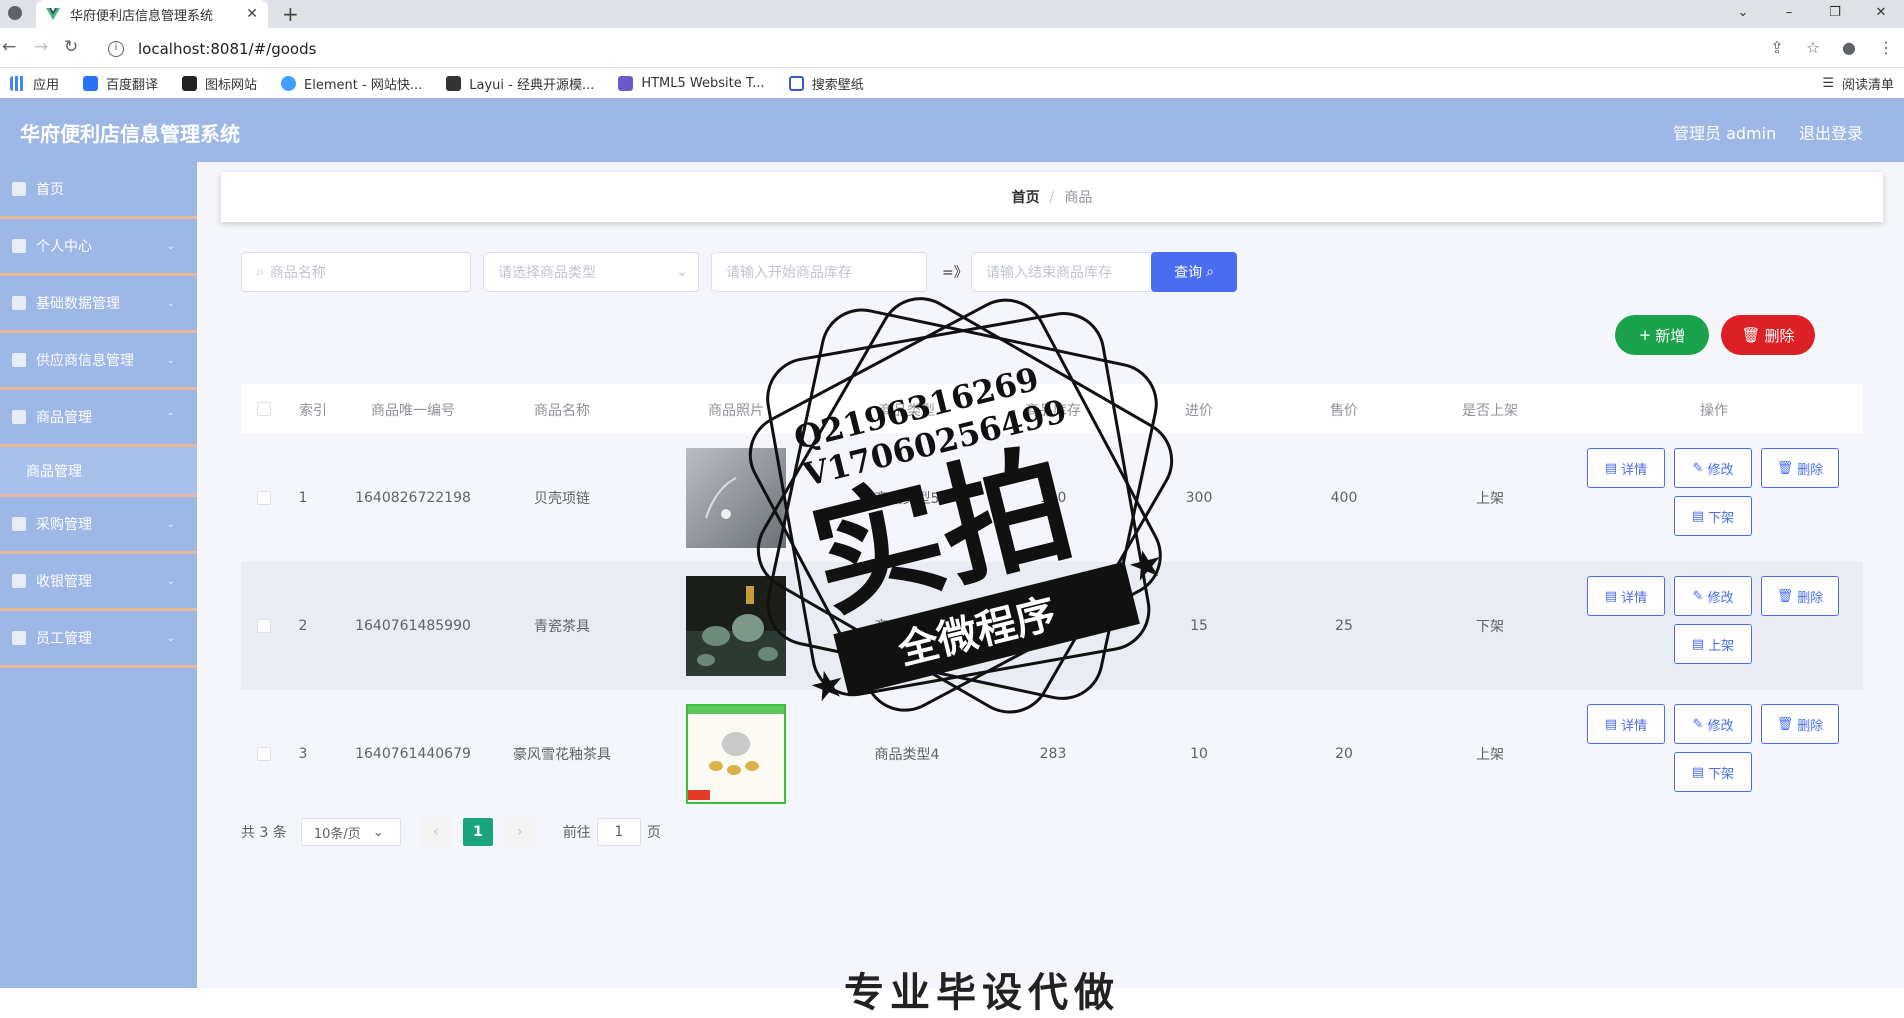 The height and width of the screenshot is (1018, 1904). I want to click on reload-icon: ↻, so click(71, 47).